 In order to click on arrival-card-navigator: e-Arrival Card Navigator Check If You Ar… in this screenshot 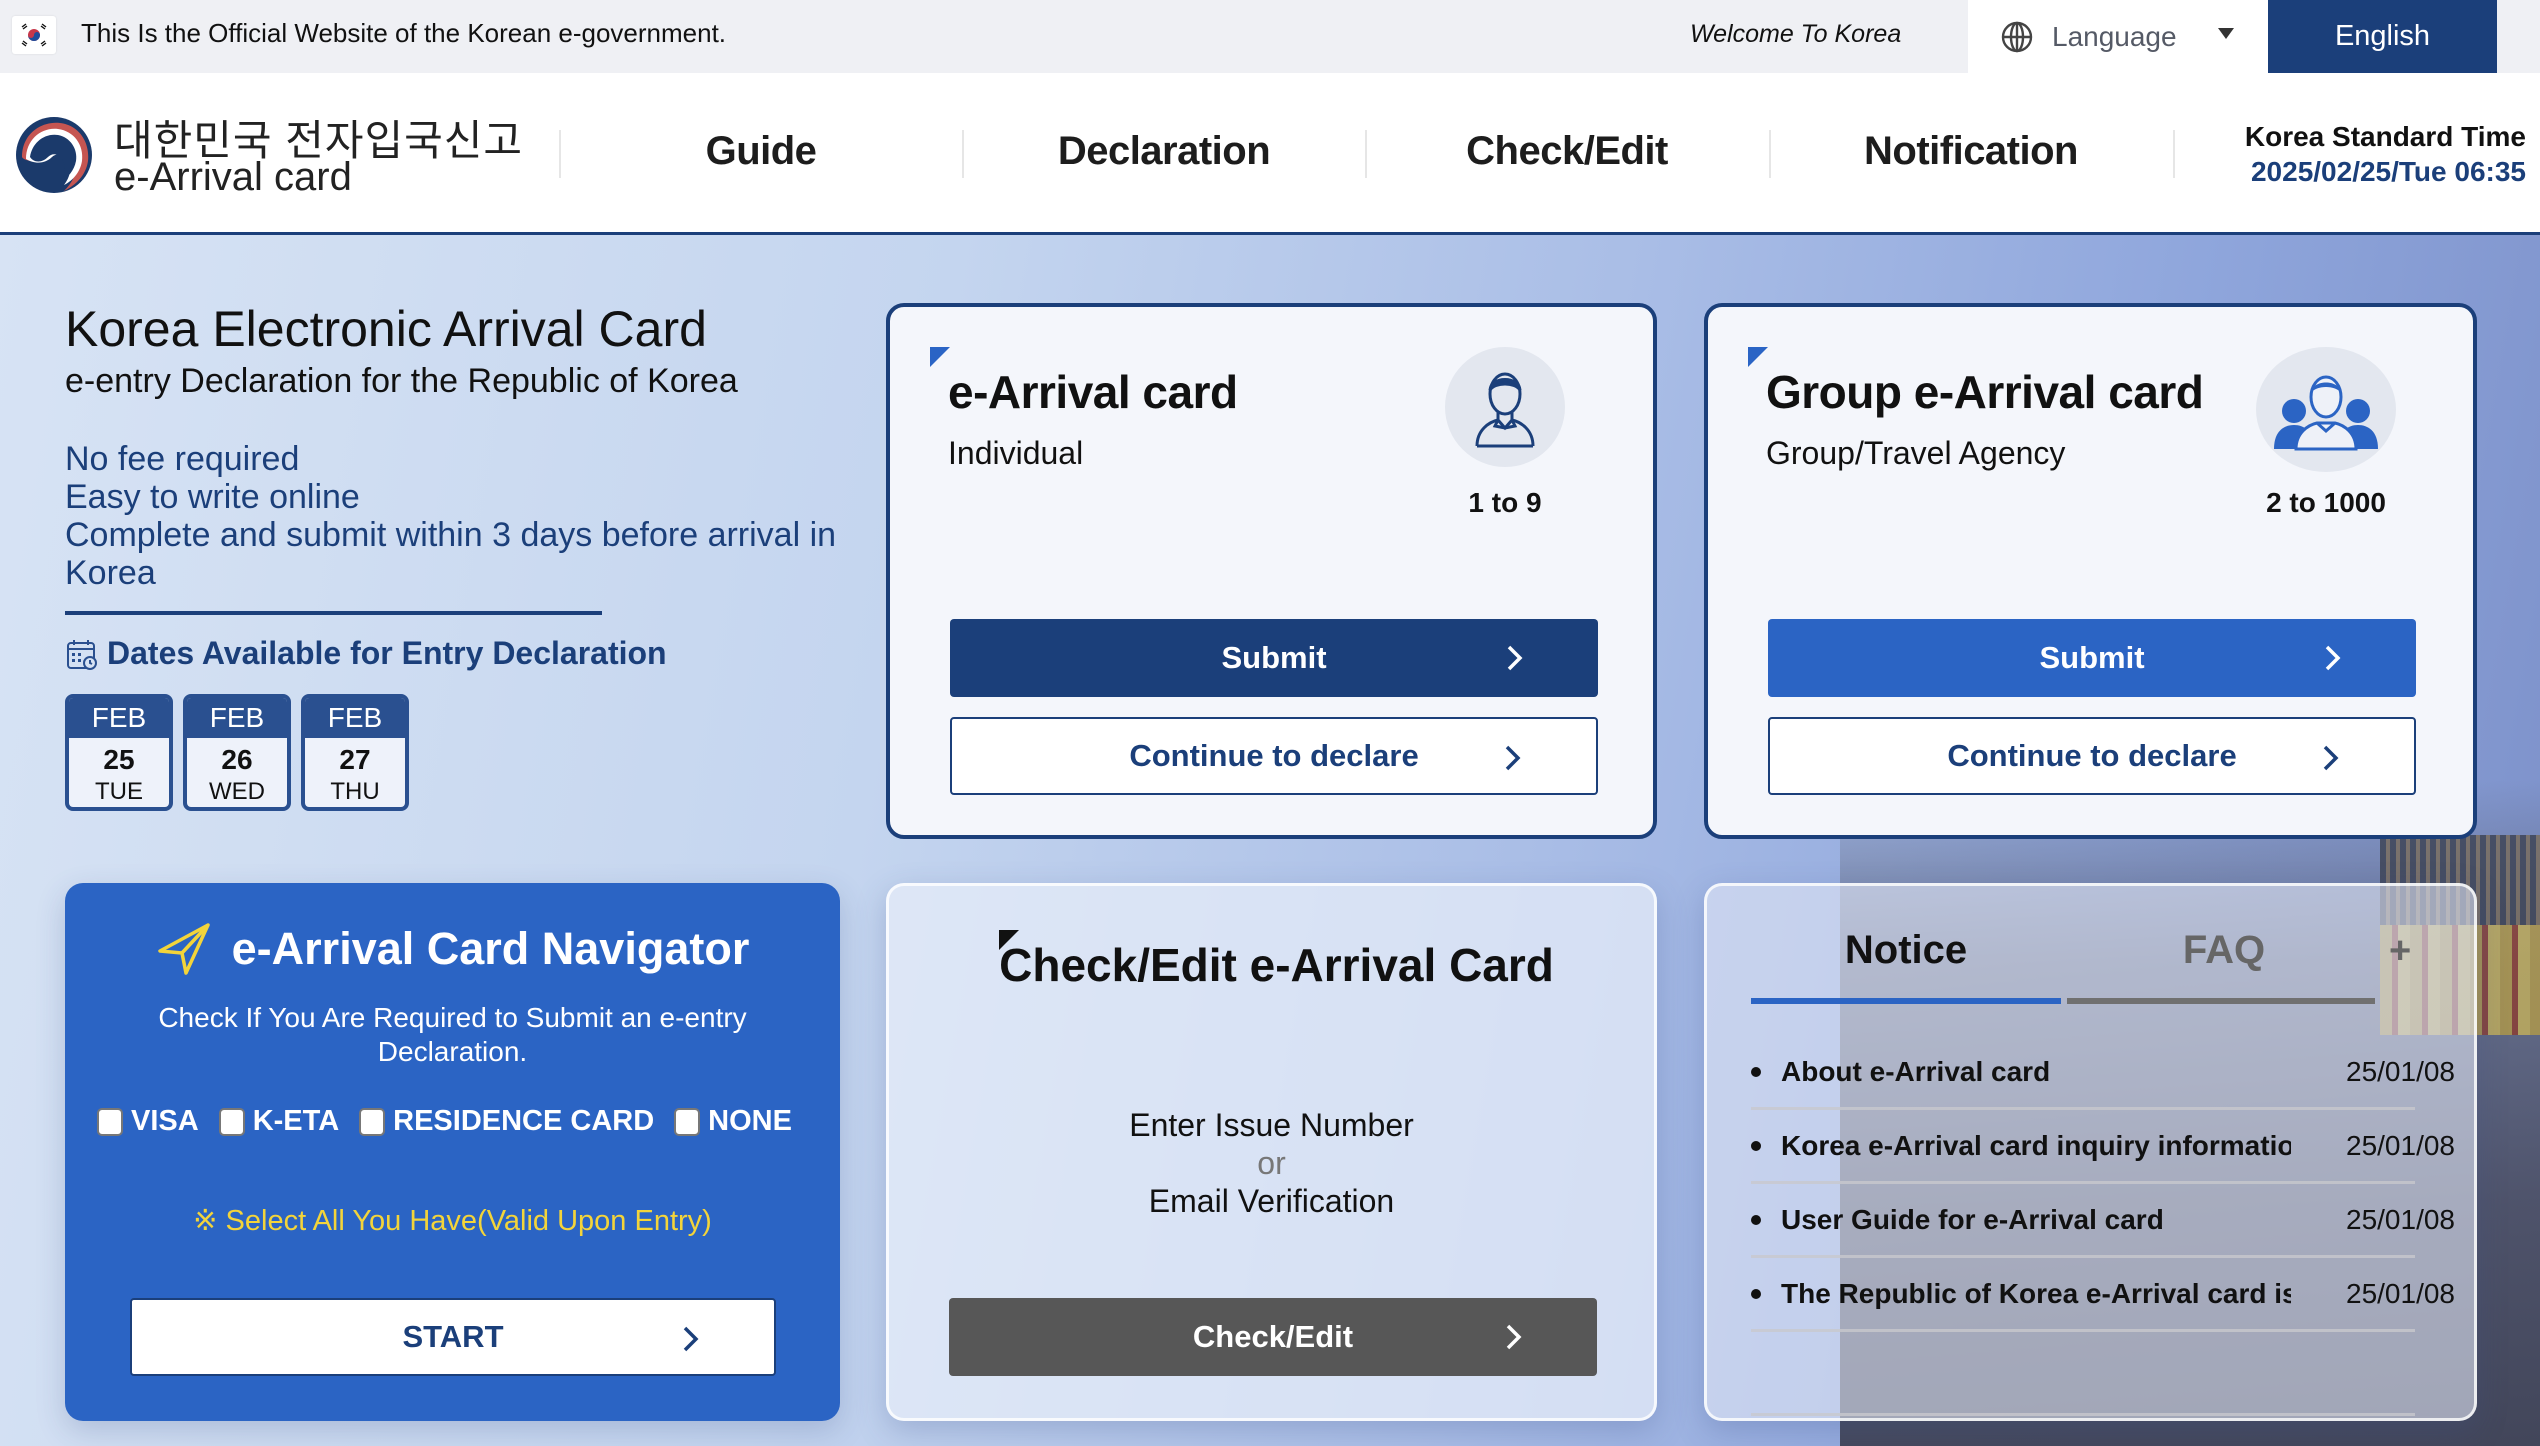, I will do `click(452, 1152)`.